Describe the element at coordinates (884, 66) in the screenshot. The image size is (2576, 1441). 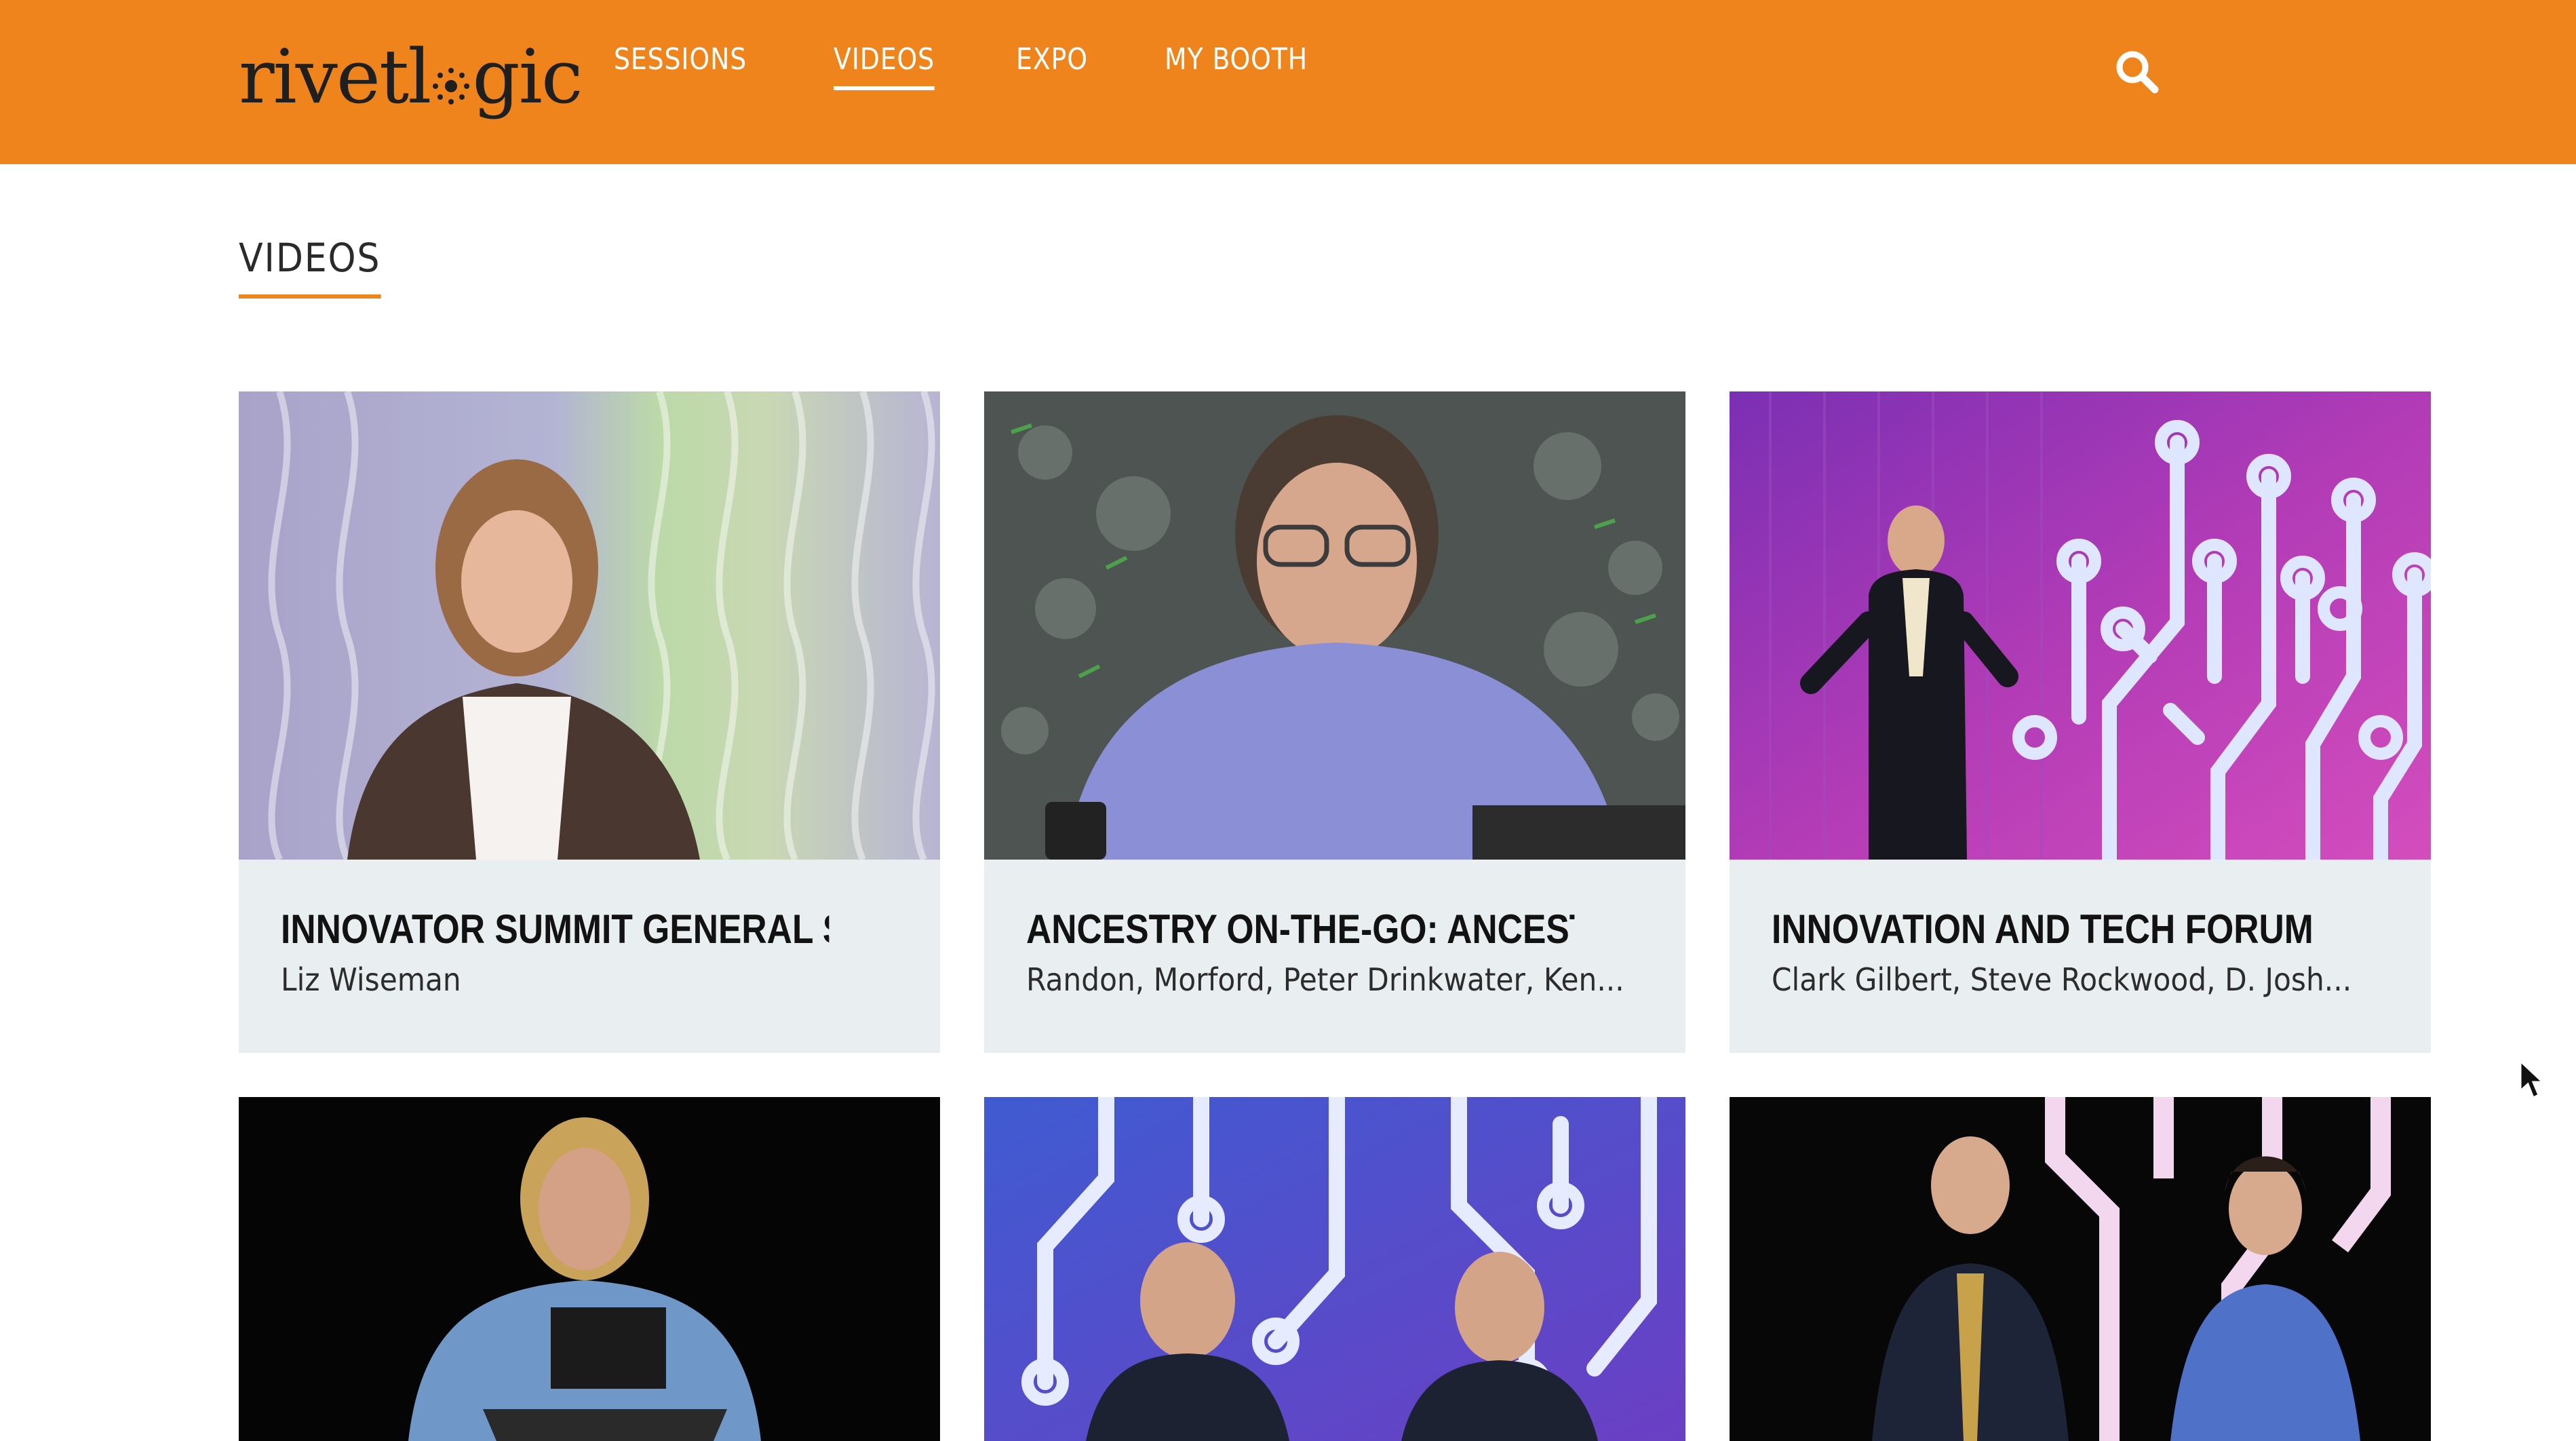
I see `nav-videos: VIDEOS` at that location.